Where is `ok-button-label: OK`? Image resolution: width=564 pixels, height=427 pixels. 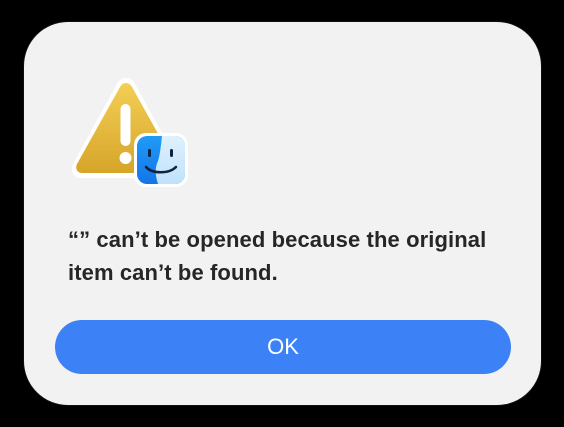
ok-button-label: OK is located at coordinates (283, 346).